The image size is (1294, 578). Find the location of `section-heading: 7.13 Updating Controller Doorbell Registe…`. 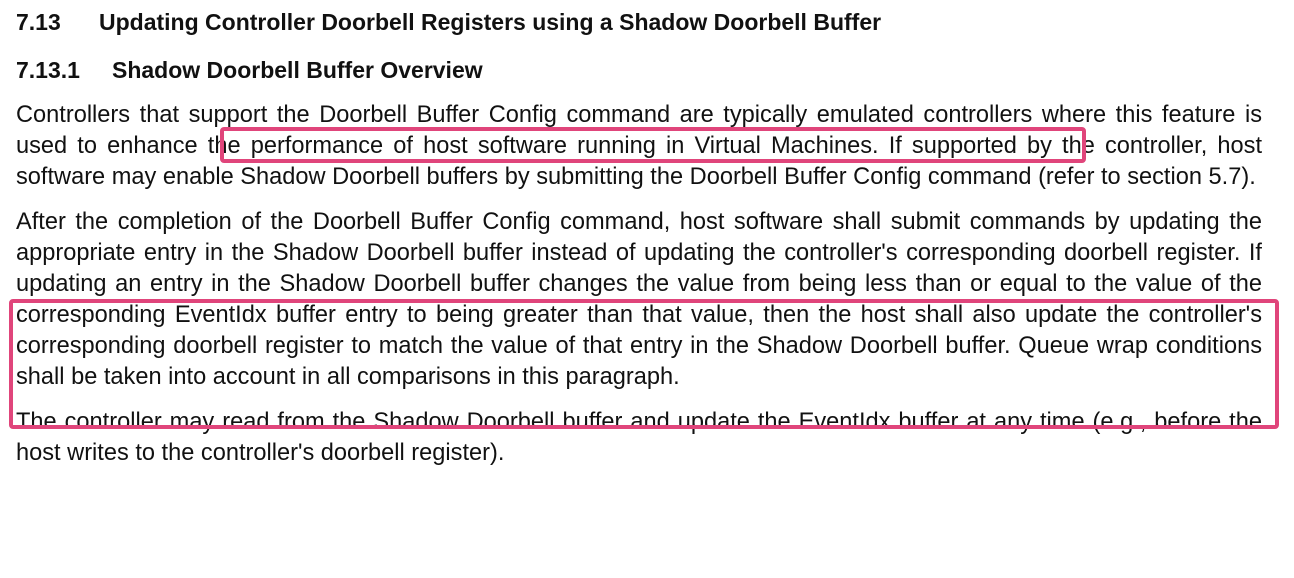

section-heading: 7.13 Updating Controller Doorbell Registe… is located at coordinates (639, 22).